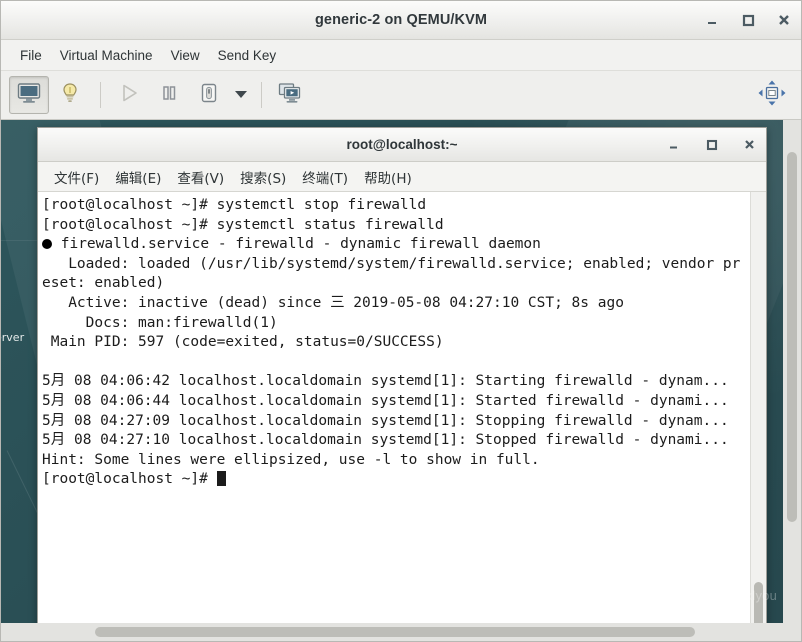 Image resolution: width=802 pixels, height=642 pixels. What do you see at coordinates (200, 177) in the screenshot?
I see `terminal-menu-view: 查看(V)` at bounding box center [200, 177].